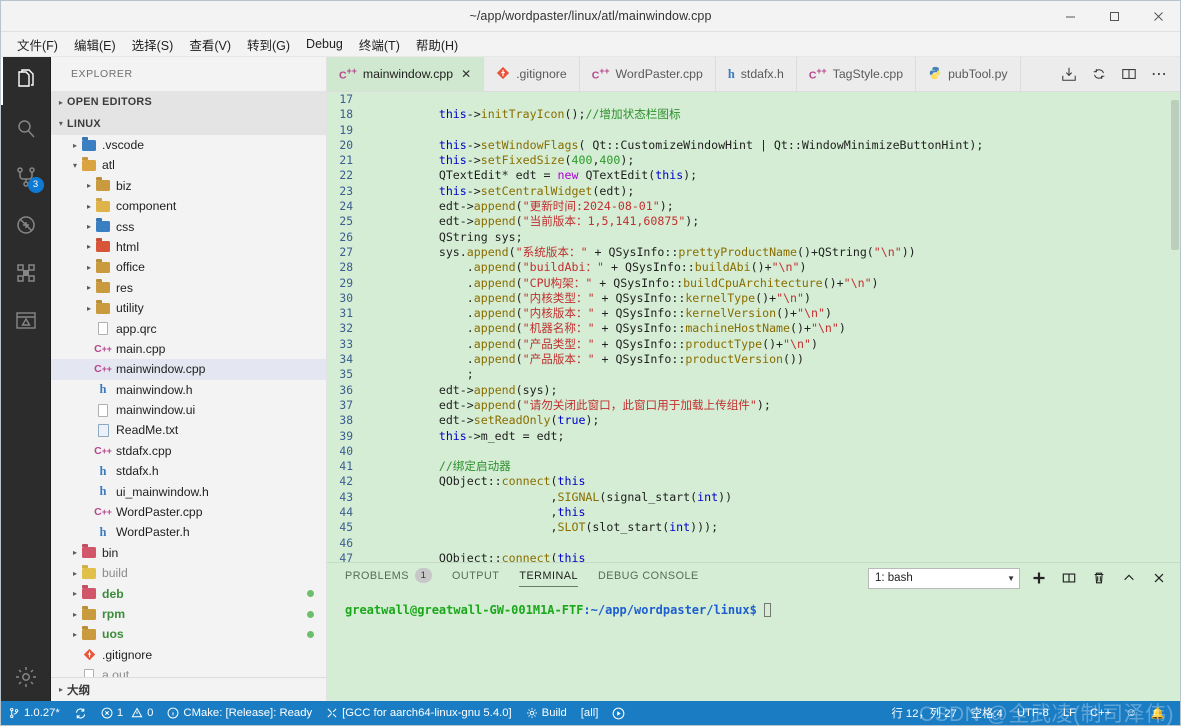 This screenshot has width=1181, height=726. What do you see at coordinates (188, 553) in the screenshot?
I see `tree-item-bin: ▸ bin` at bounding box center [188, 553].